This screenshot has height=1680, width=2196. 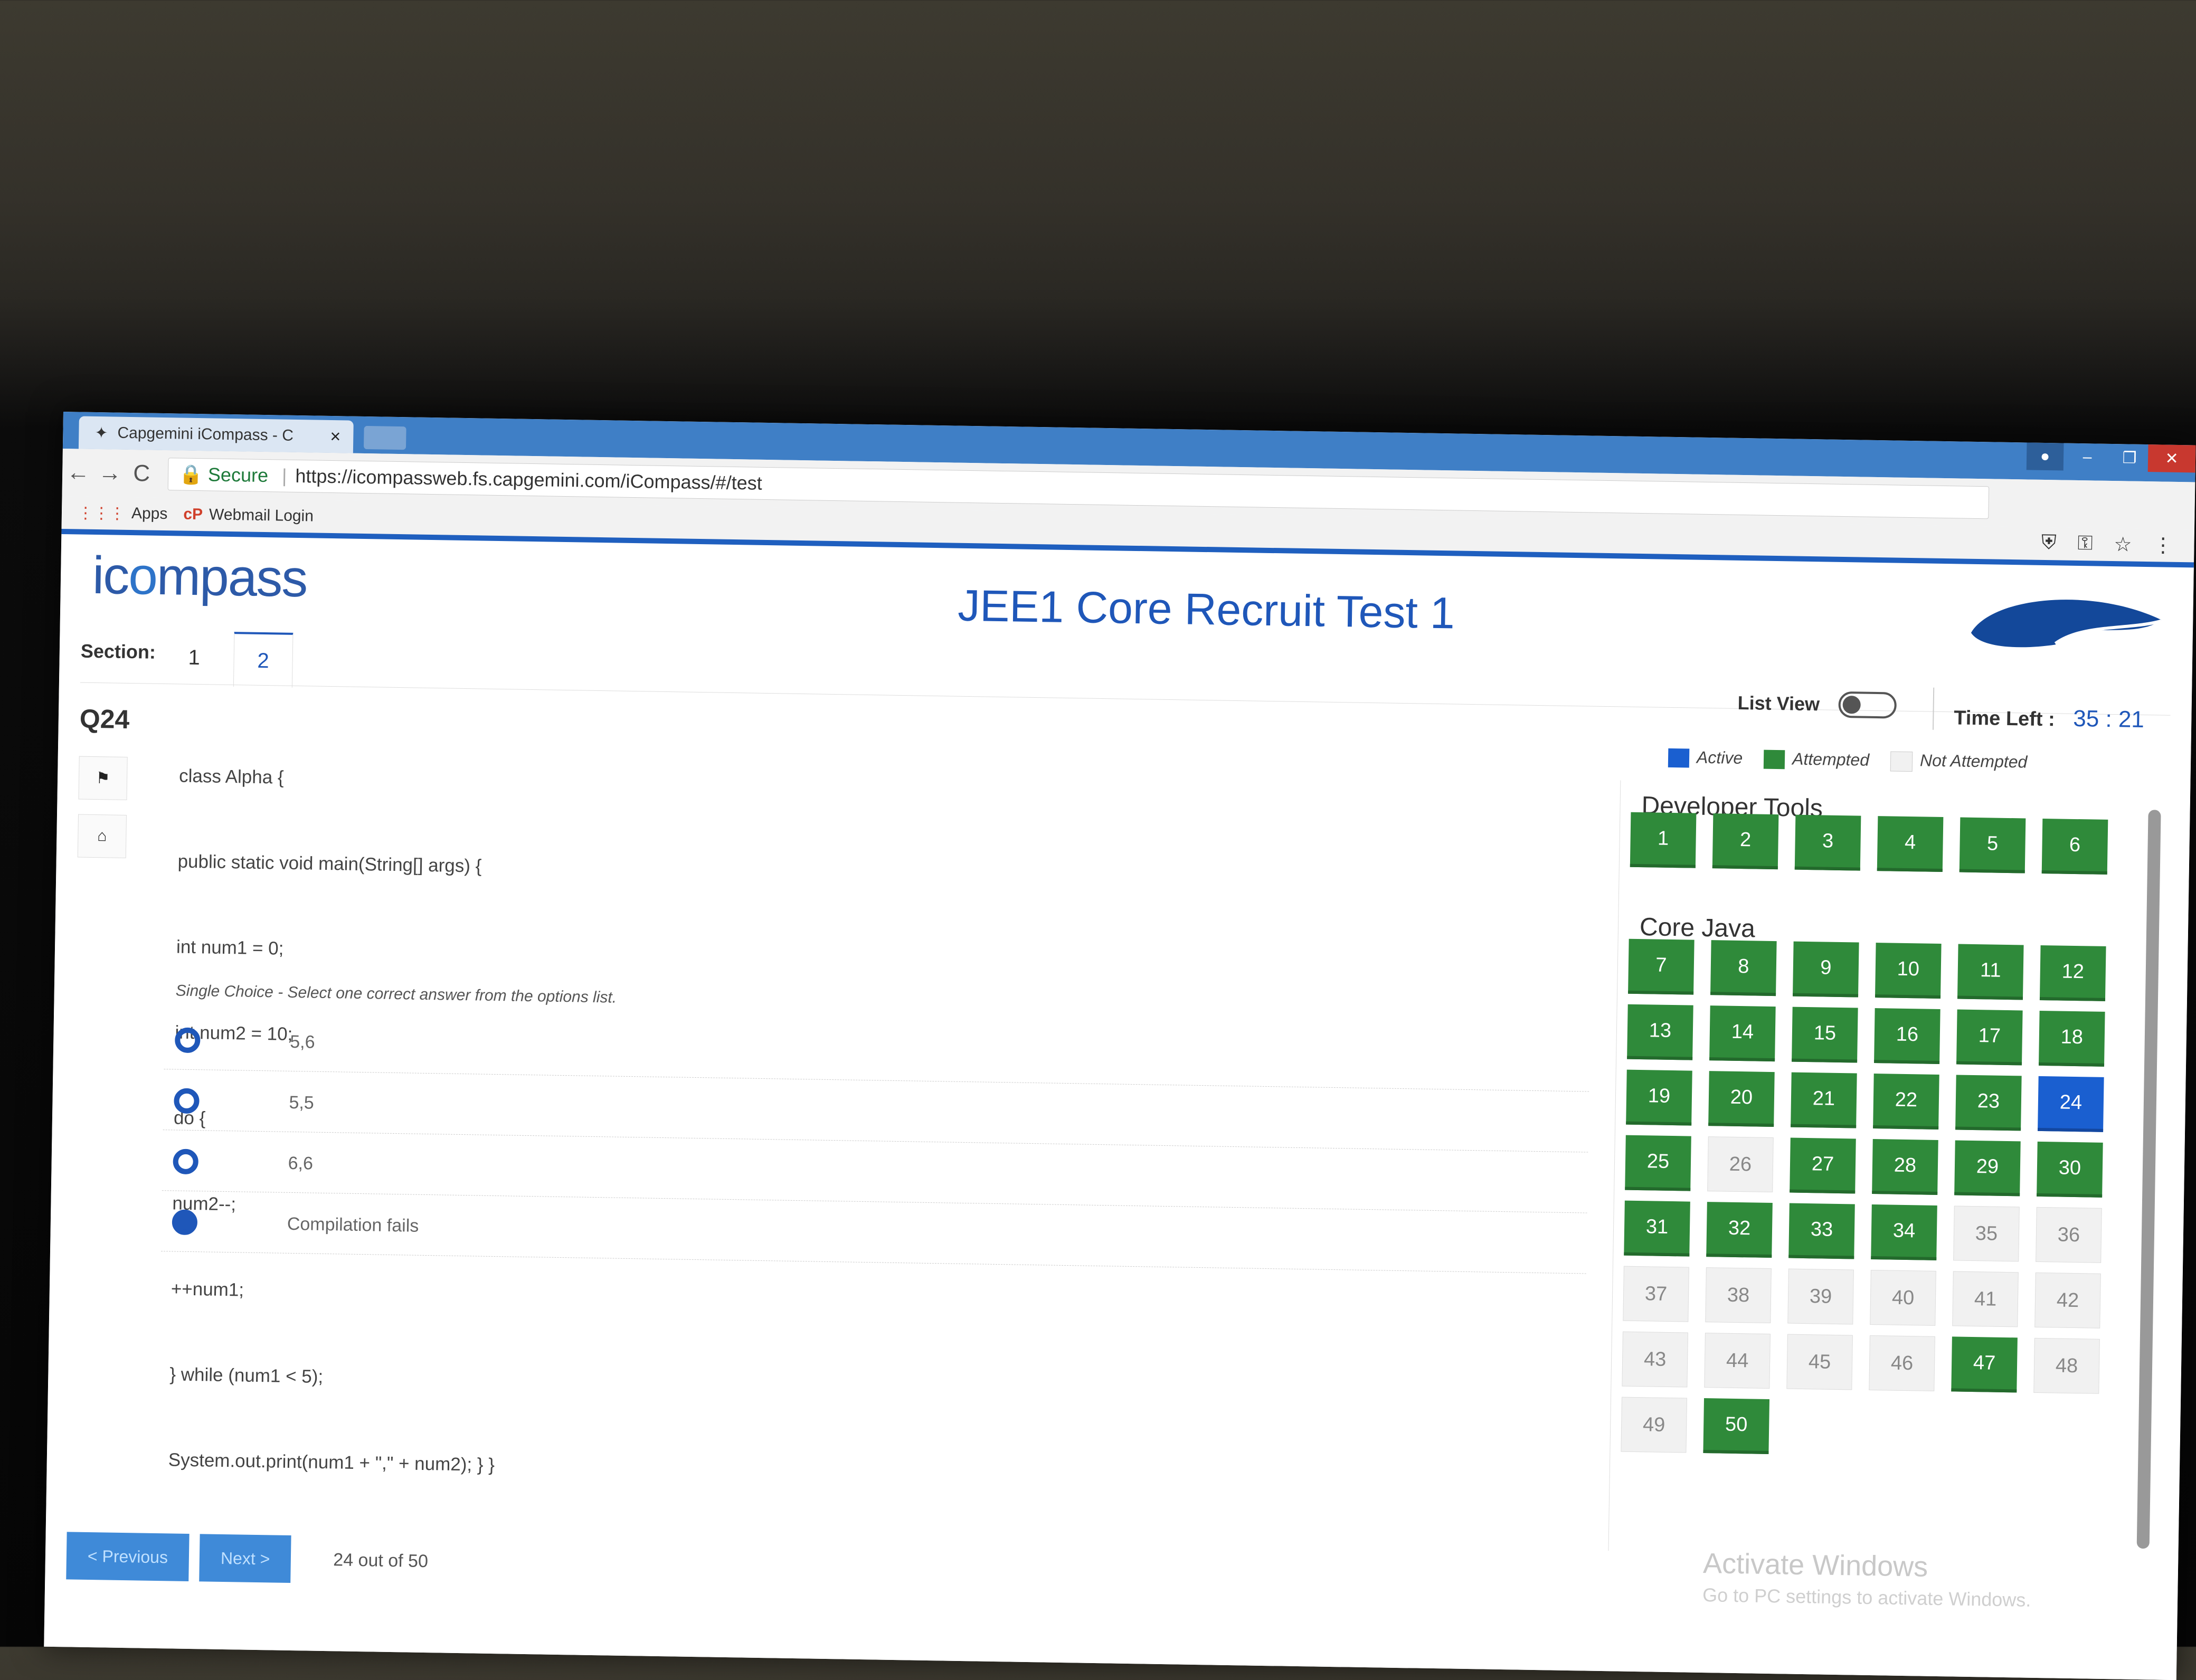 I want to click on apps-grid-icon: ⋮⋮⋮, so click(x=101, y=513).